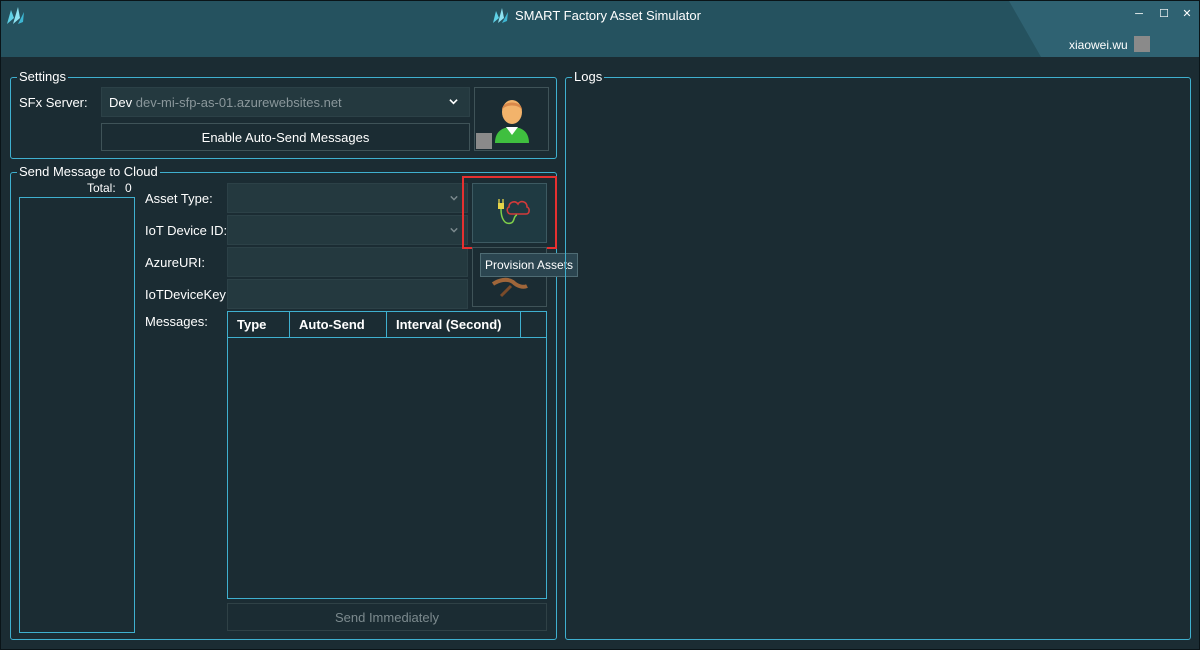  Describe the element at coordinates (347, 230) in the screenshot. I see `iot-device-id-select` at that location.